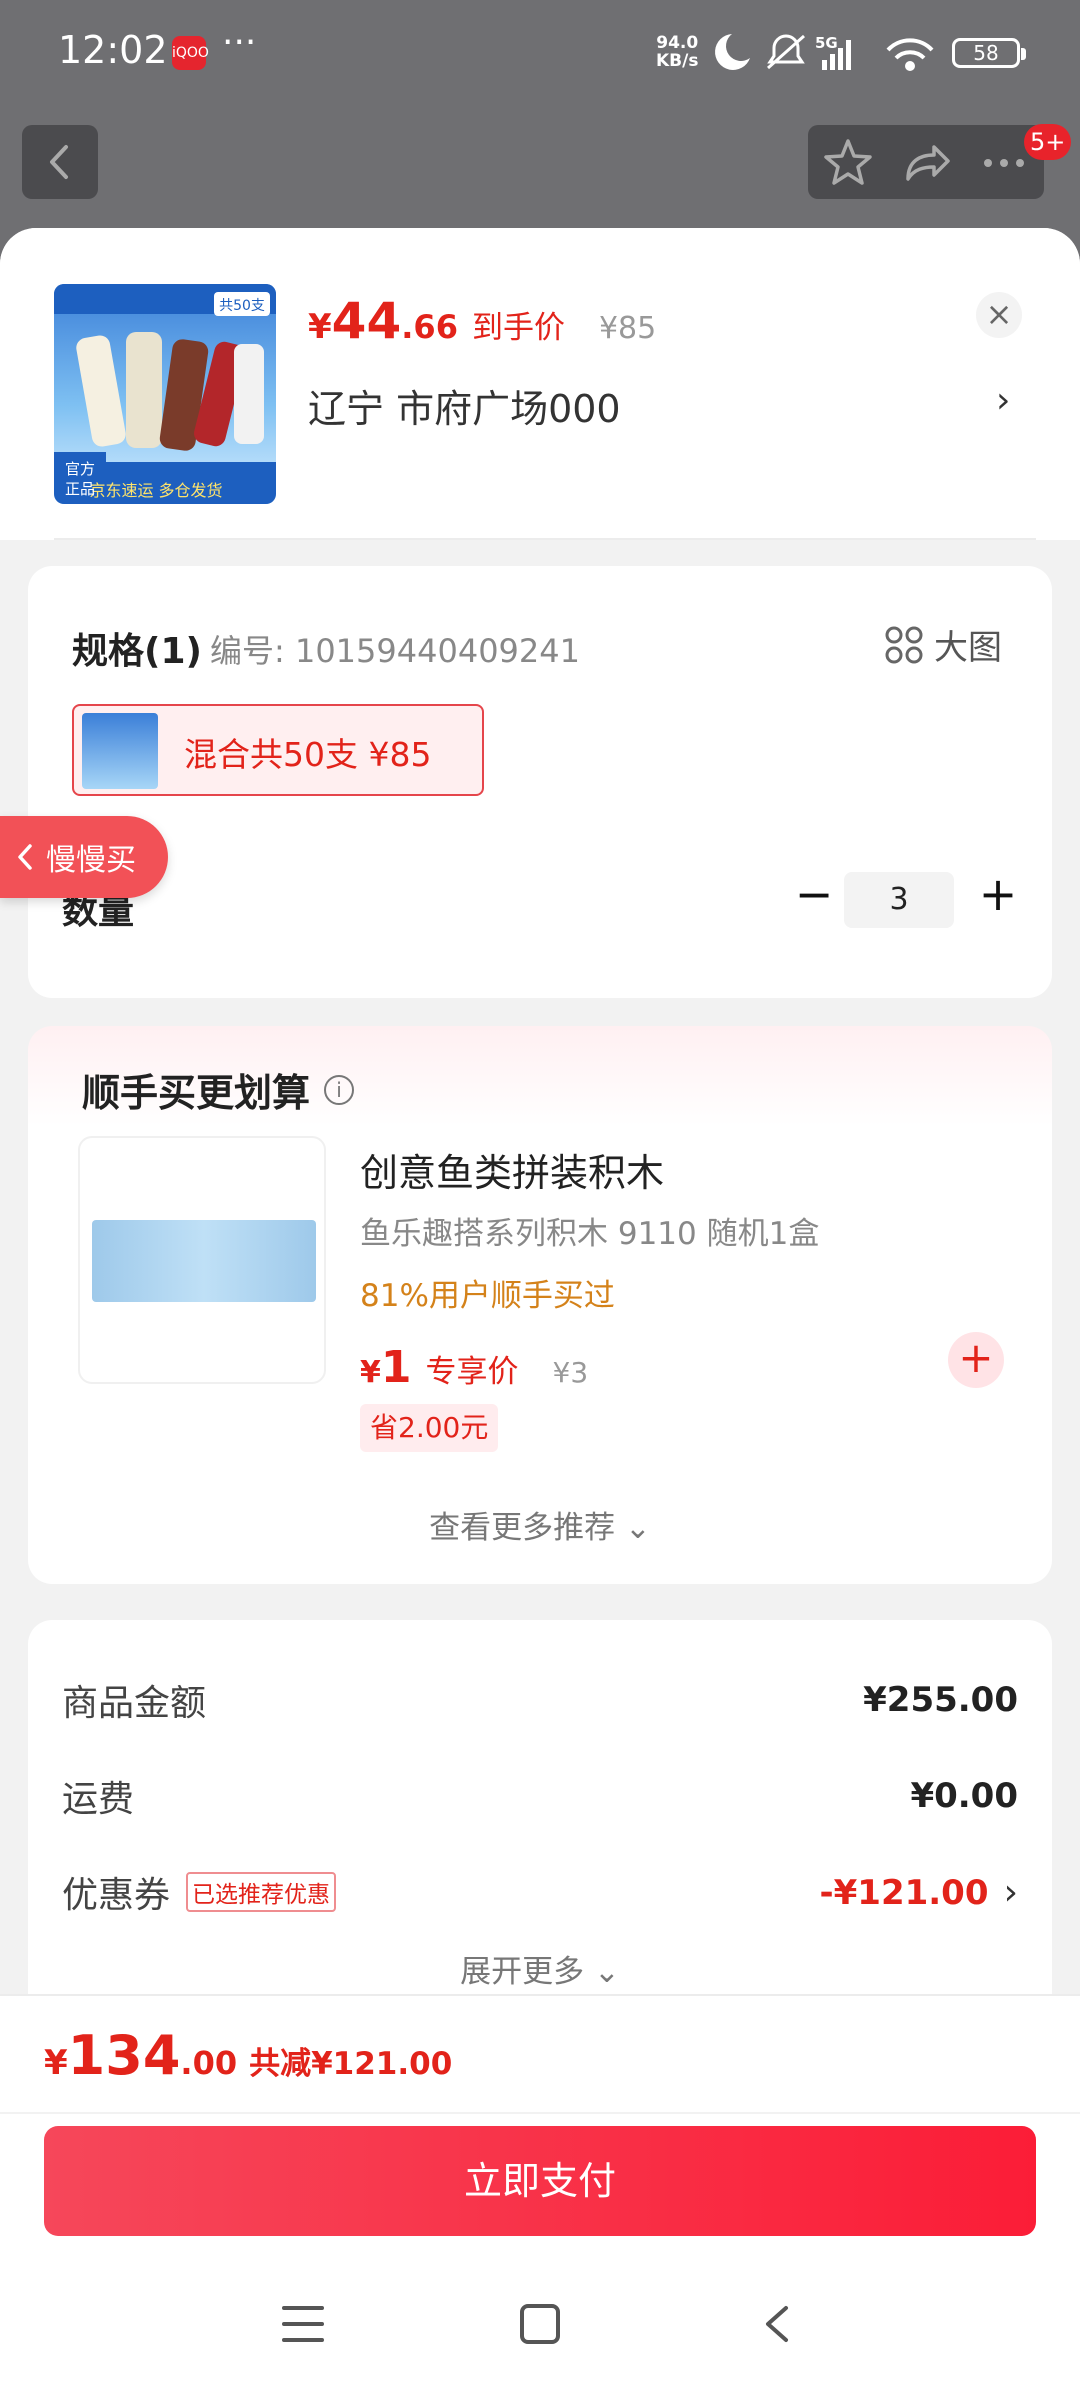 This screenshot has width=1080, height=2400. What do you see at coordinates (218, 1089) in the screenshot?
I see `recommend-title: 顺手买更划算 i` at bounding box center [218, 1089].